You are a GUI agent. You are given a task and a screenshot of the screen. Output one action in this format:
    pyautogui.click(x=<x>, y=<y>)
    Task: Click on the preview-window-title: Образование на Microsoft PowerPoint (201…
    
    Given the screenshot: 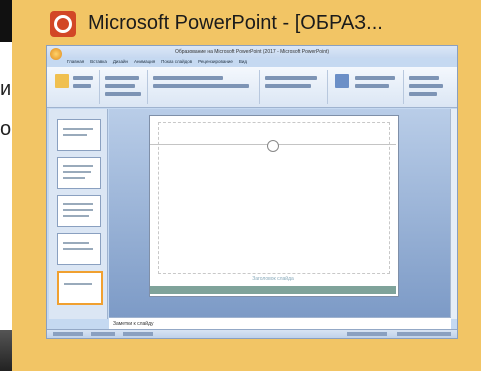 What is the action you would take?
    pyautogui.click(x=252, y=52)
    